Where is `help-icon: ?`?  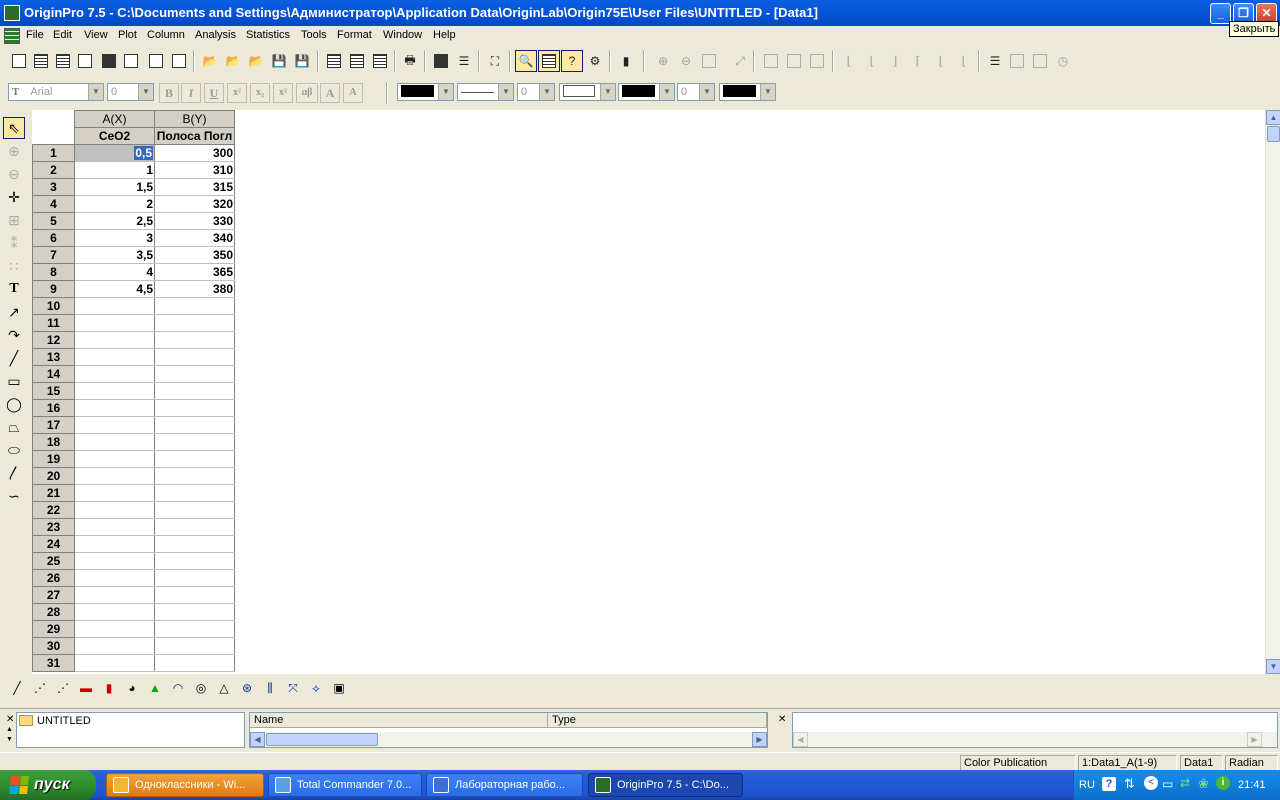
help-icon: ? is located at coordinates (1109, 784).